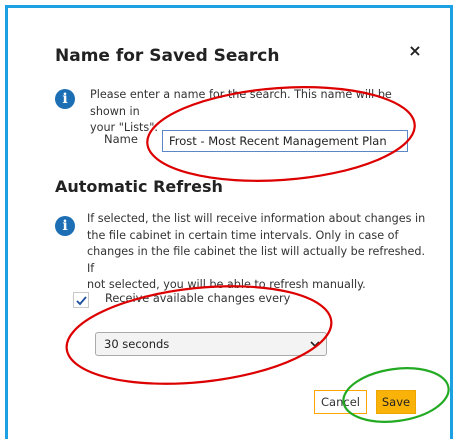 This screenshot has width=464, height=439. What do you see at coordinates (137, 344) in the screenshot?
I see `refresh-interval-value: 30 seconds` at bounding box center [137, 344].